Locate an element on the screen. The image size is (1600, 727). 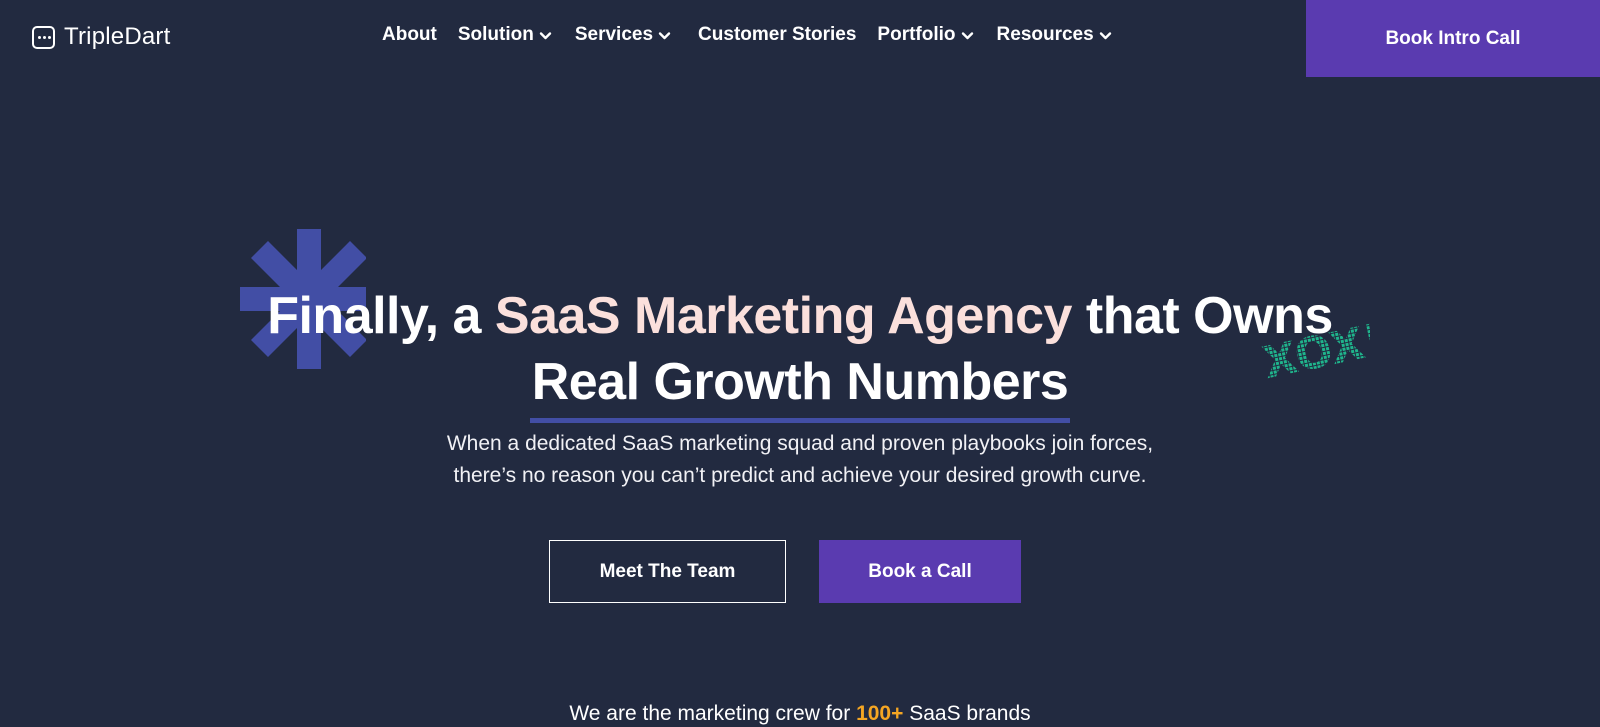
nav-item-resources: Resources is located at coordinates (1054, 35).